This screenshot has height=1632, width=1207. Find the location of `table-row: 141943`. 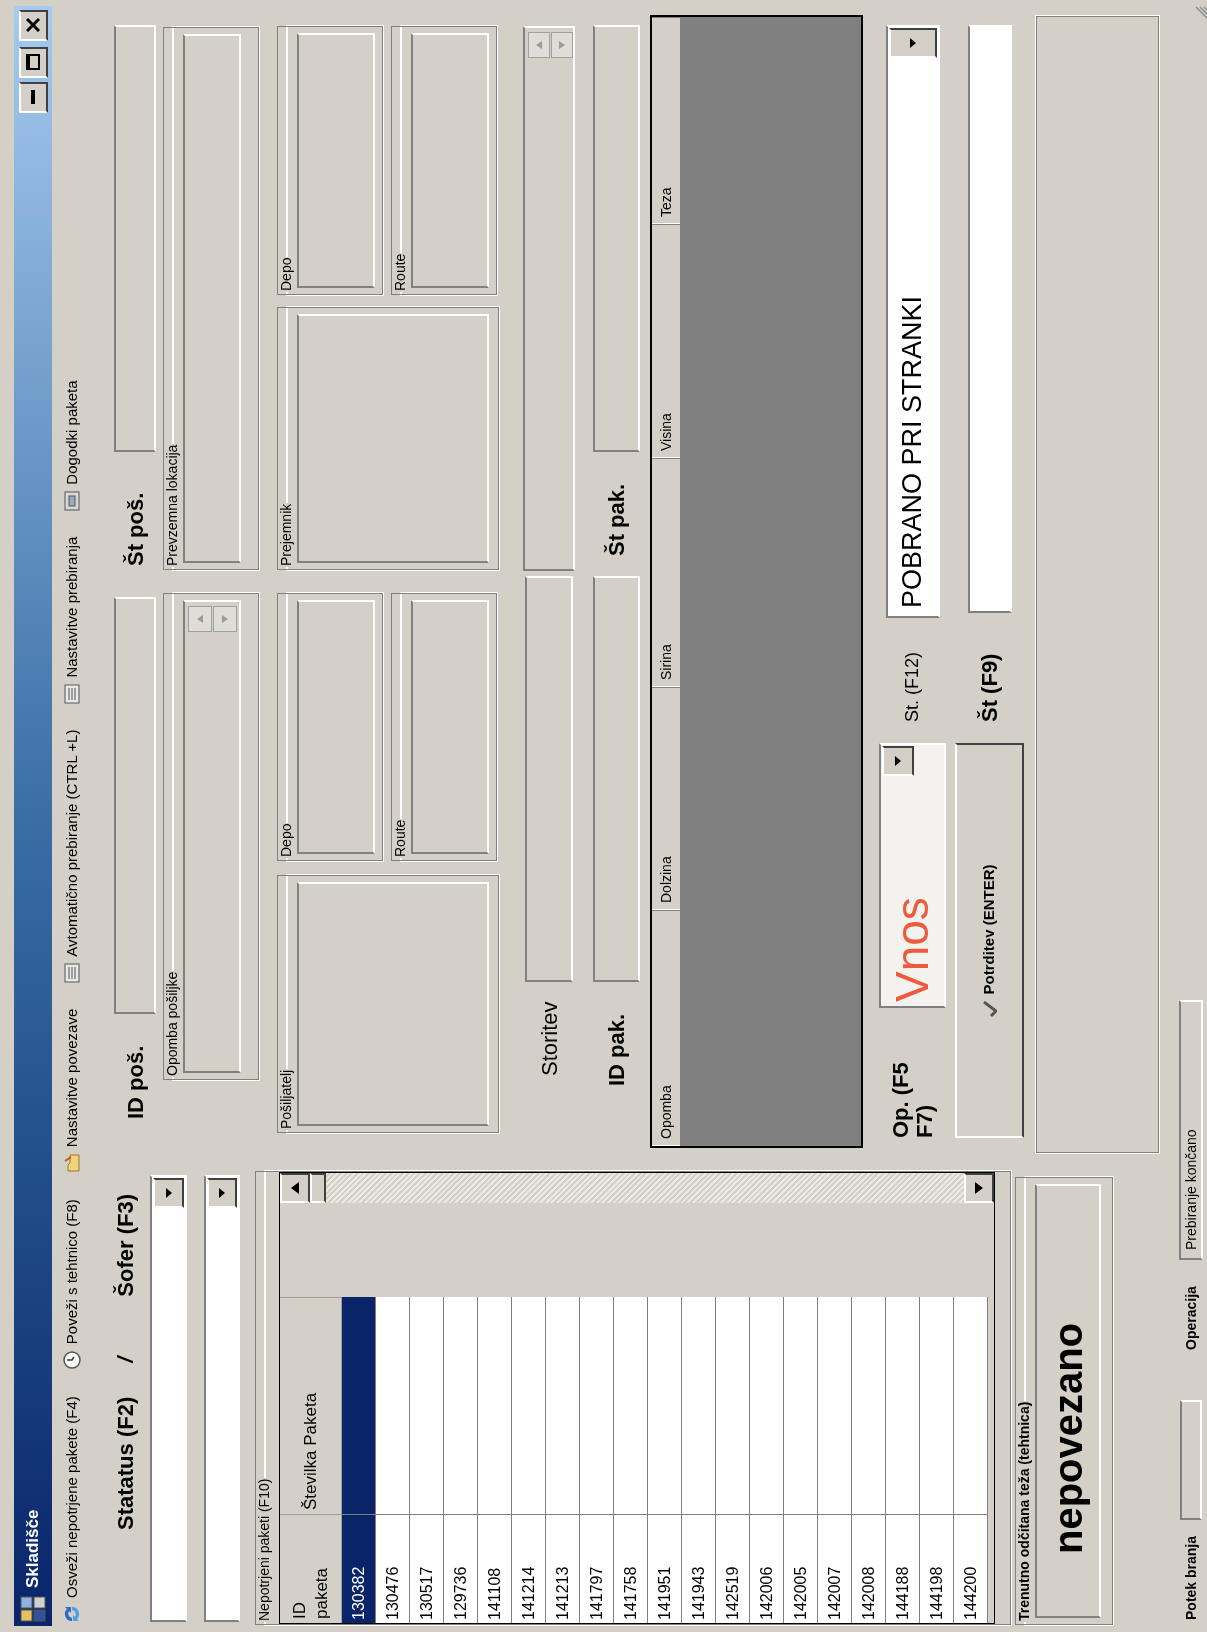

table-row: 141943 is located at coordinates (699, 1460).